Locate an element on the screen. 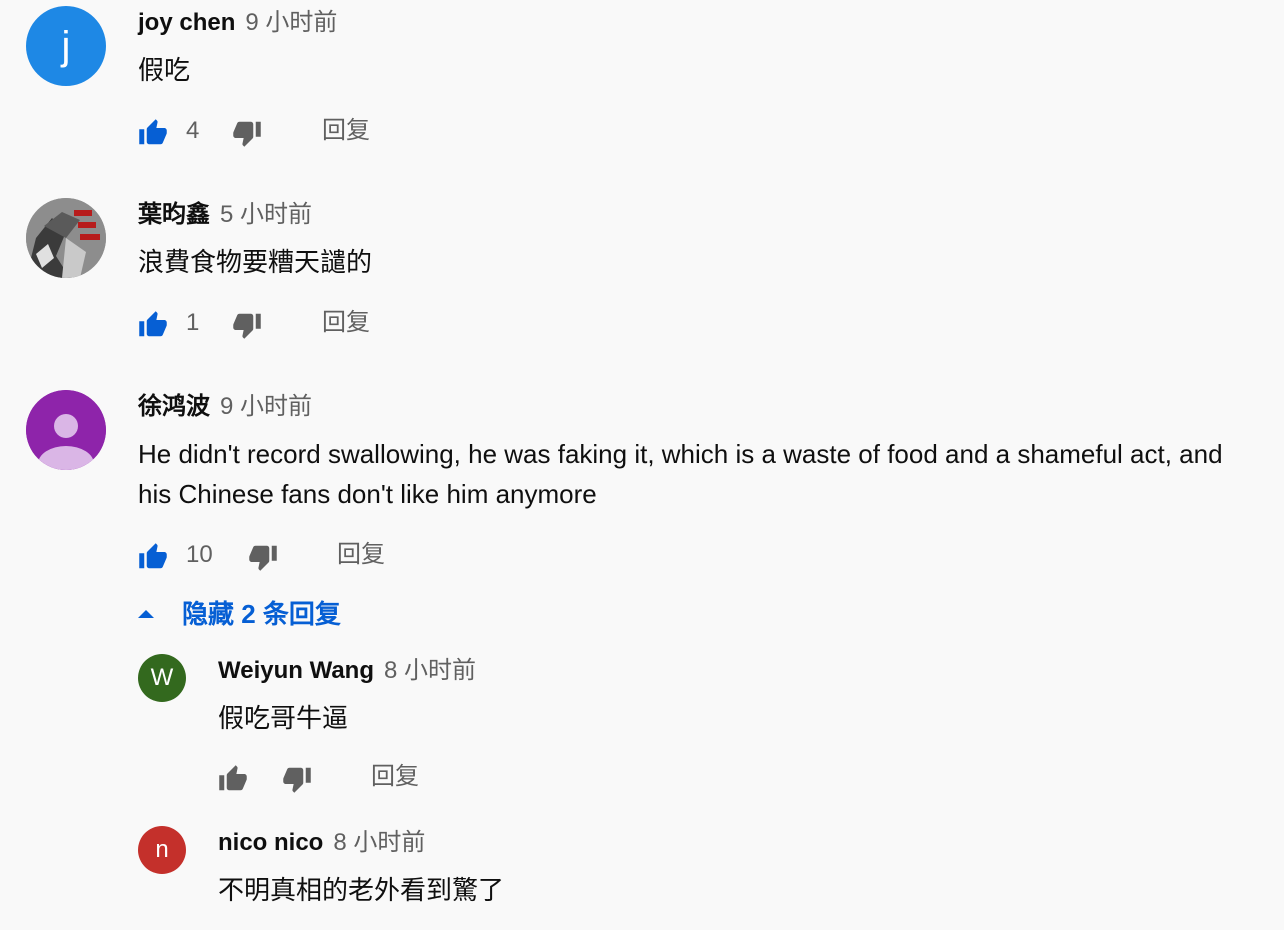 The image size is (1284, 930). comment-header: 葉昀鑫 5 小时前 is located at coordinates (225, 215).